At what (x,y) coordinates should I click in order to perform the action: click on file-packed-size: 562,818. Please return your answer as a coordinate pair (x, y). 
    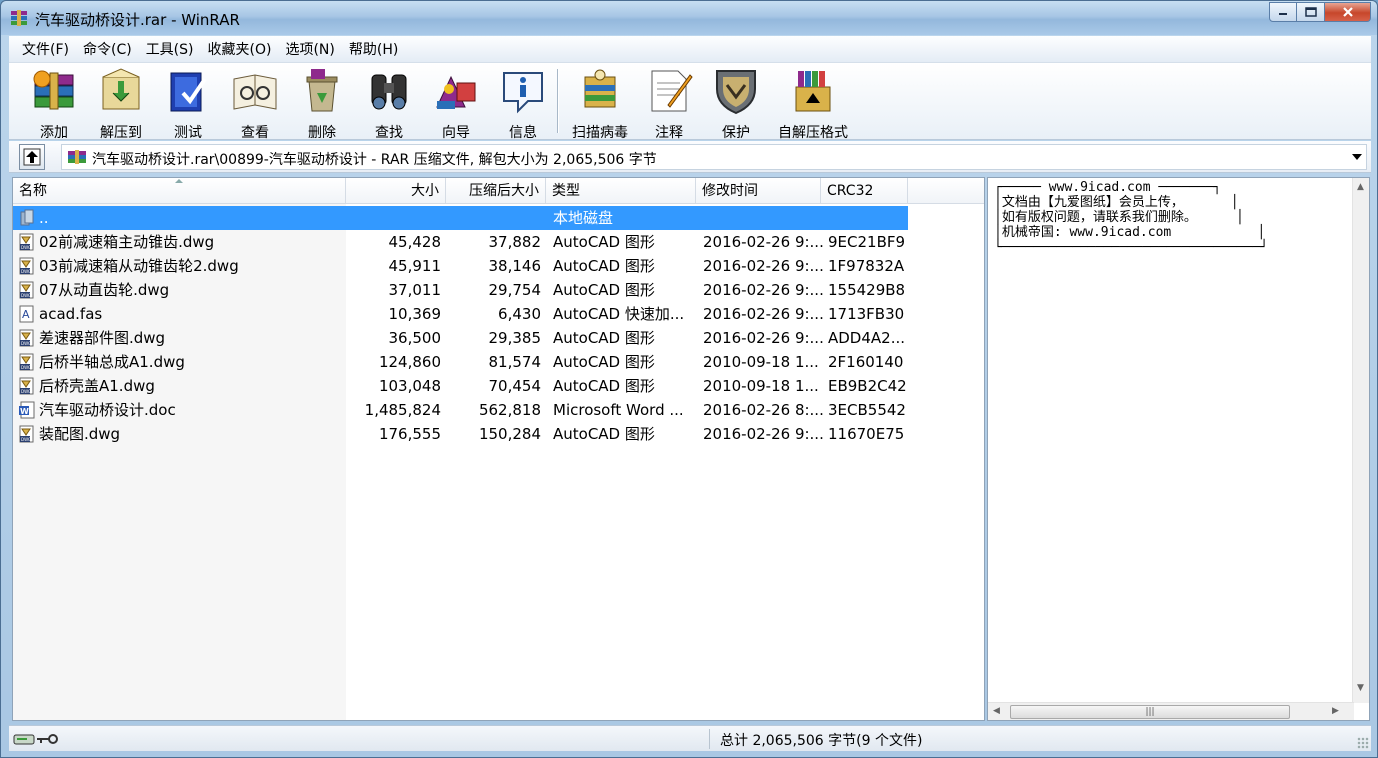
    Looking at the image, I should click on (509, 410).